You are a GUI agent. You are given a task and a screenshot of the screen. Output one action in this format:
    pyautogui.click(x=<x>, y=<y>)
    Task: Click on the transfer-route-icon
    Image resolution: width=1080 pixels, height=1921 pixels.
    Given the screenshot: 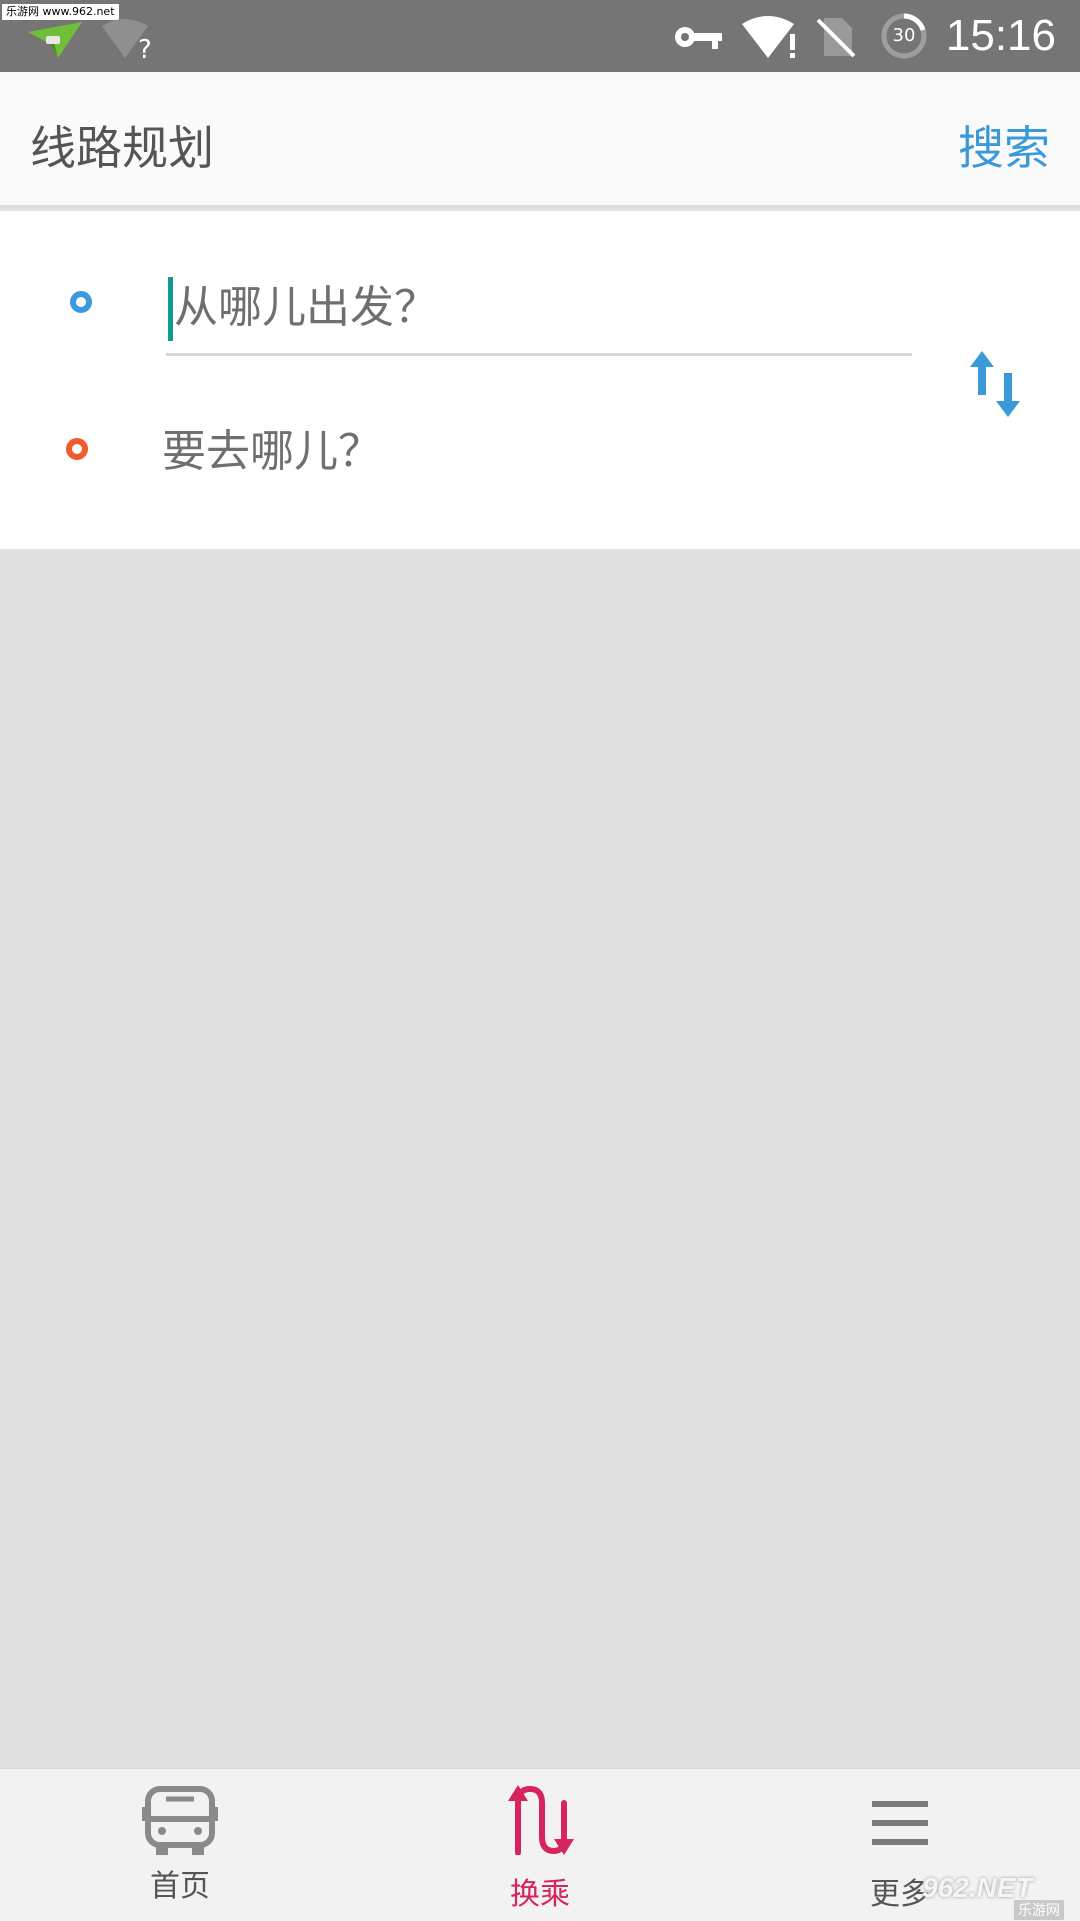 What is the action you would take?
    pyautogui.click(x=541, y=1820)
    